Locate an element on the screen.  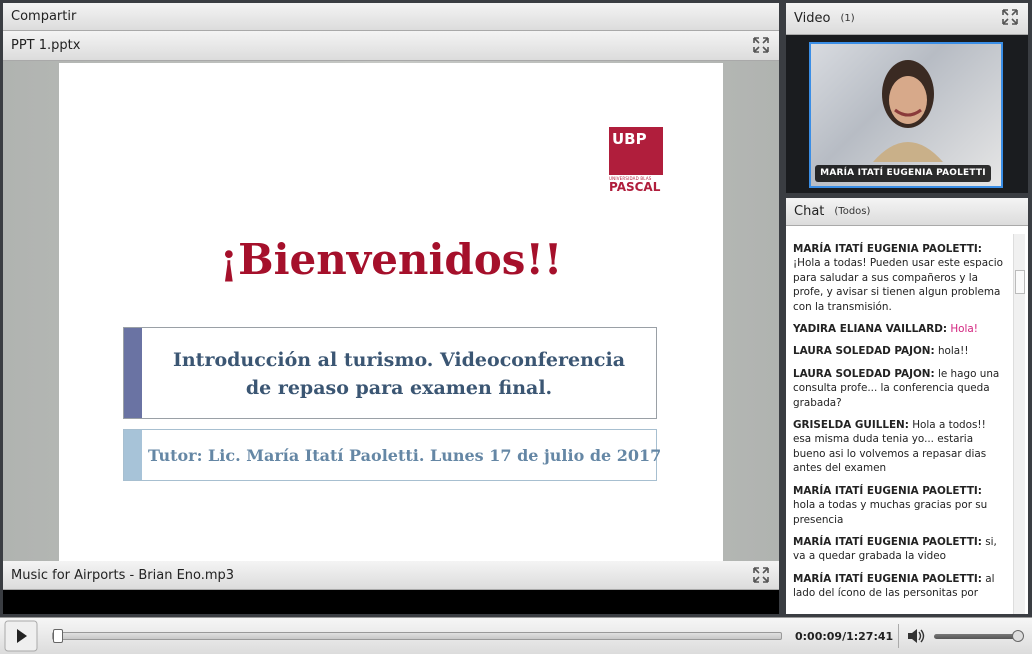
music-pod: Music for Airports - Brian Eno.mp3 is located at coordinates (391, 587).